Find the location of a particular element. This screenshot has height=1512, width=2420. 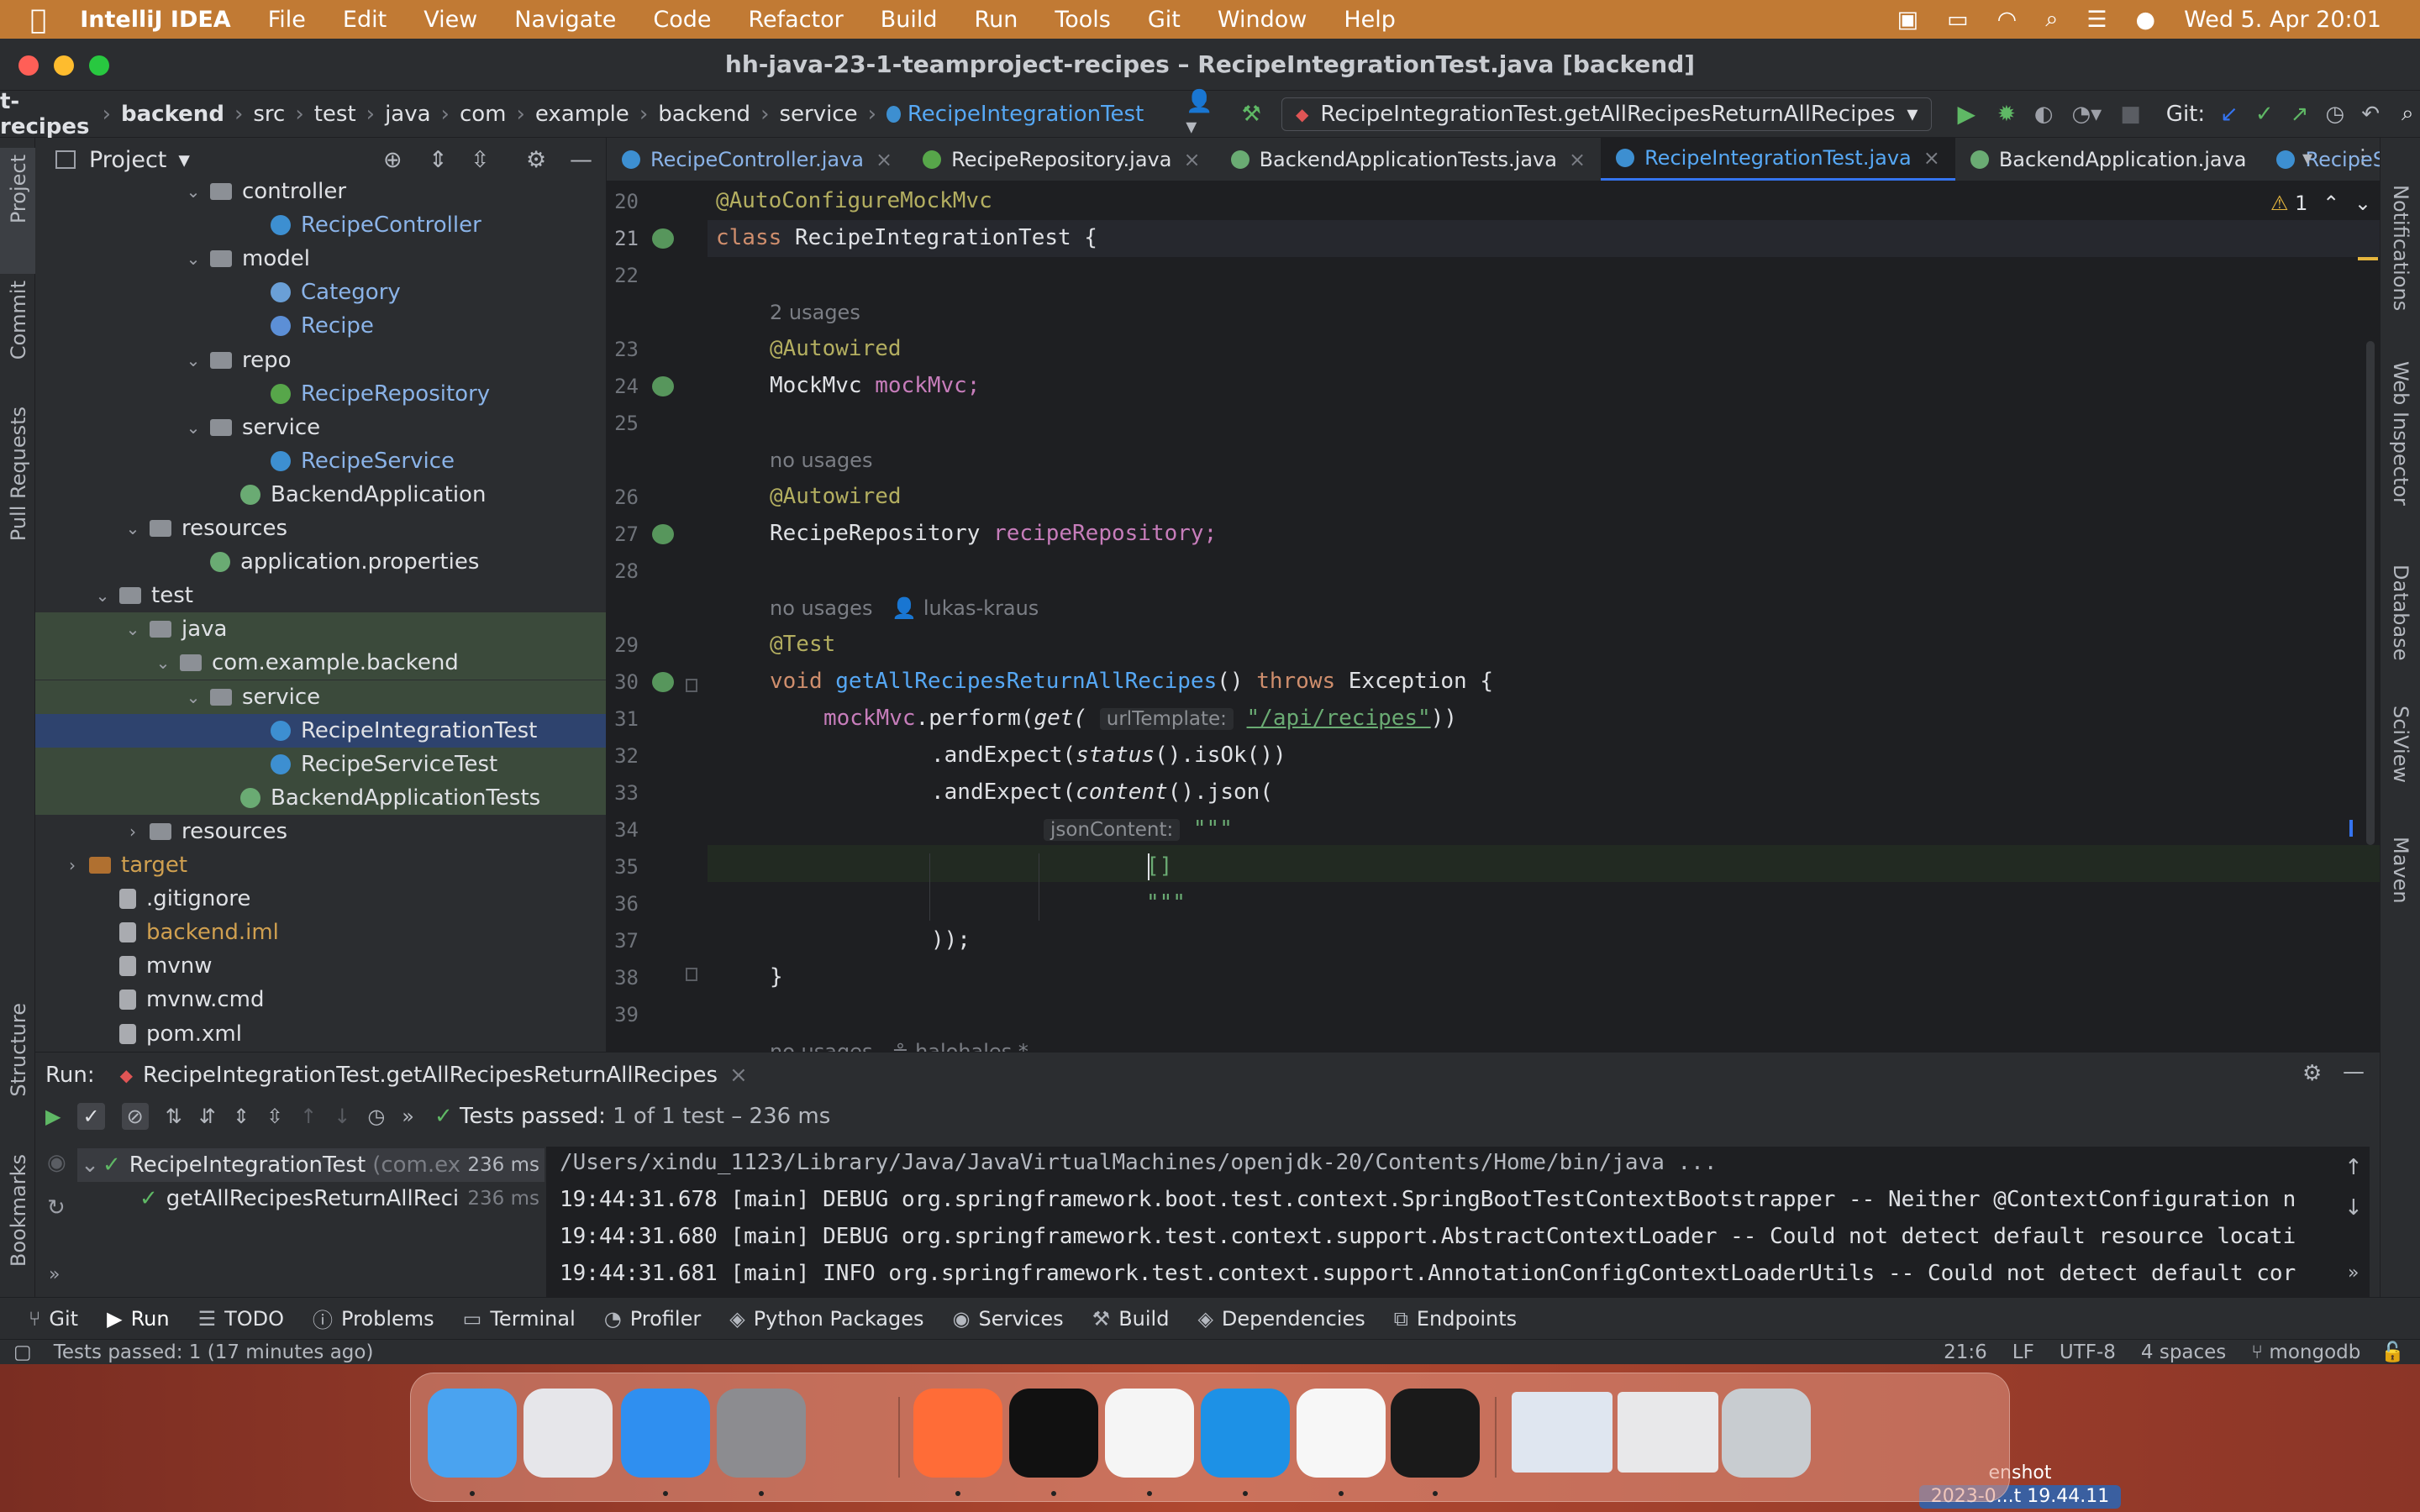

tool-tab-python-packages: ◈ Python Packages is located at coordinates (826, 1319).